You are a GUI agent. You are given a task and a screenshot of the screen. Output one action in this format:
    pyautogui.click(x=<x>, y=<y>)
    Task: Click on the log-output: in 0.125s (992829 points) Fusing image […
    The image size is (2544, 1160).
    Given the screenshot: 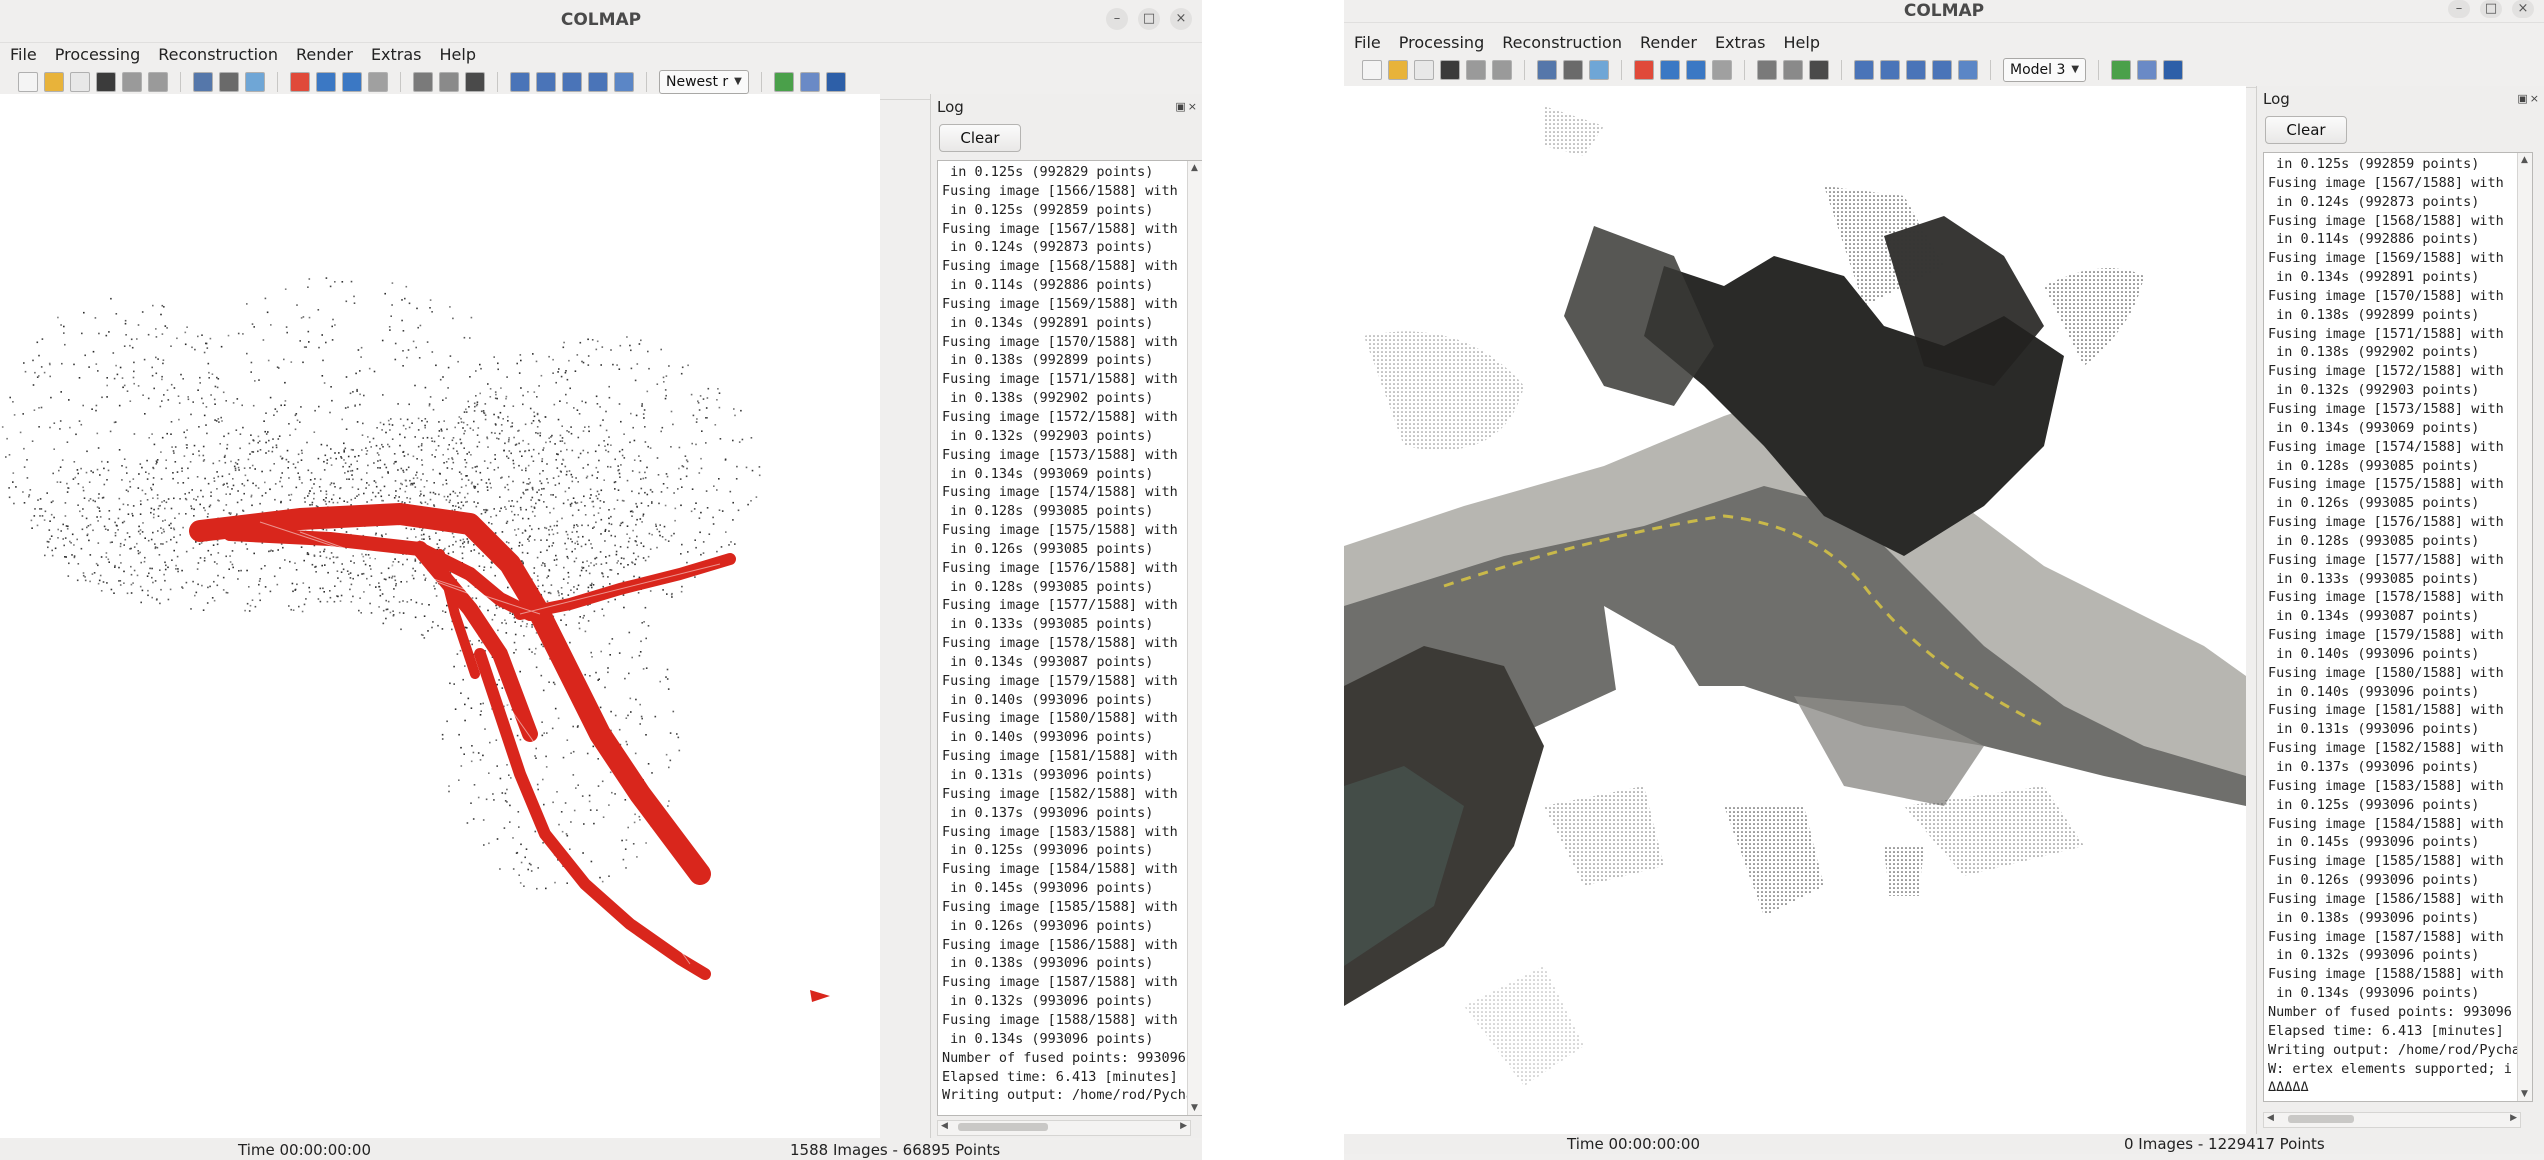 What is the action you would take?
    pyautogui.click(x=1069, y=638)
    